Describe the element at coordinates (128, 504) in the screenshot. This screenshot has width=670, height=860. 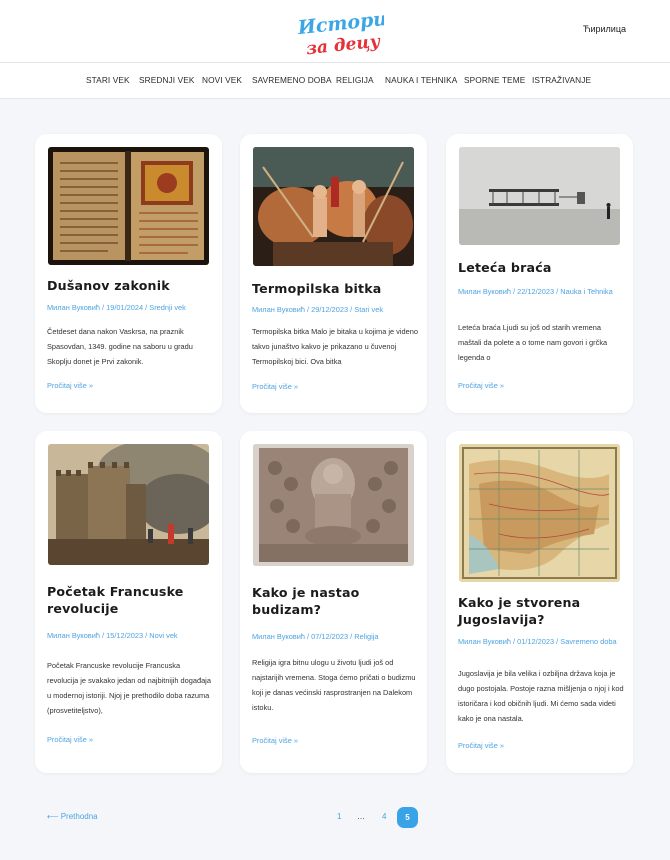
I see `bastille-painting-image` at that location.